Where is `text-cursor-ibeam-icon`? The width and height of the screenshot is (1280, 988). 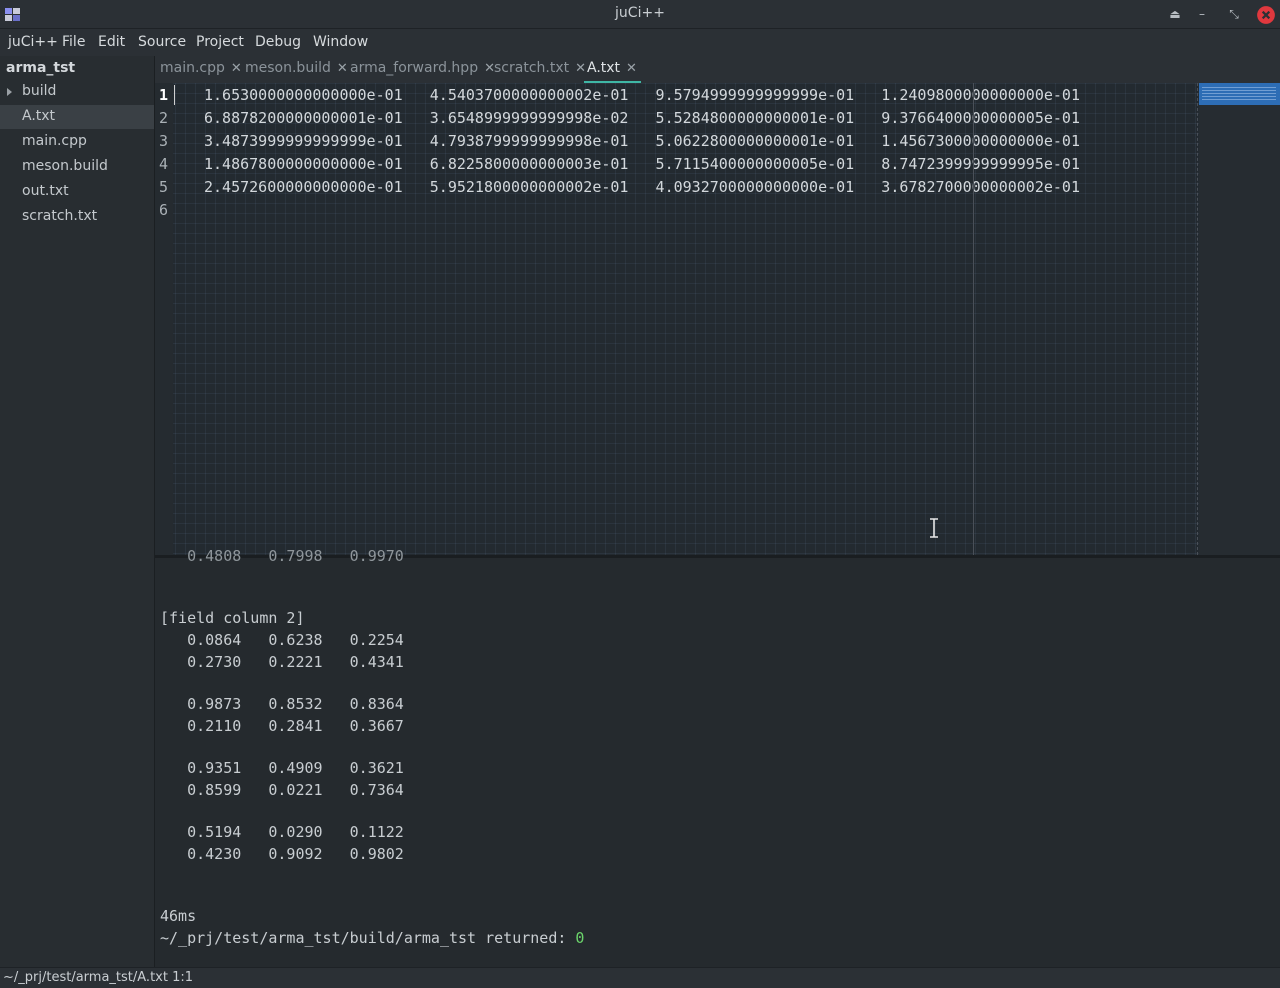 text-cursor-ibeam-icon is located at coordinates (934, 528).